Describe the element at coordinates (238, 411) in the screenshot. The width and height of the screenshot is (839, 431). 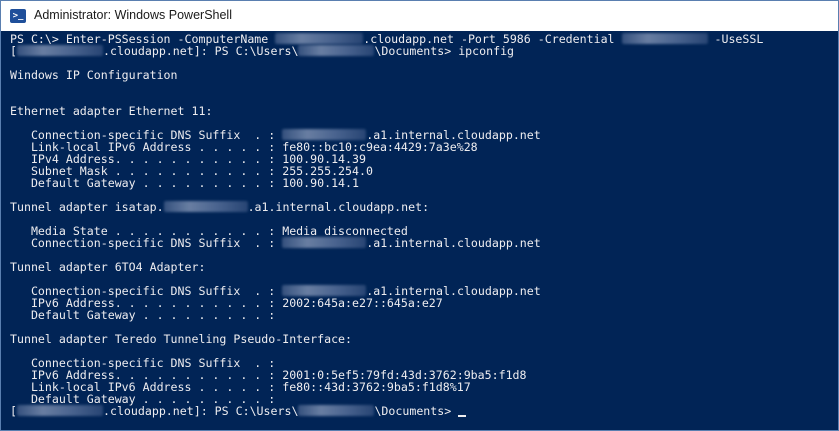
I see `console-prompt-line: [.cloudapp.net]: PS C:\Users\ \Documents>` at that location.